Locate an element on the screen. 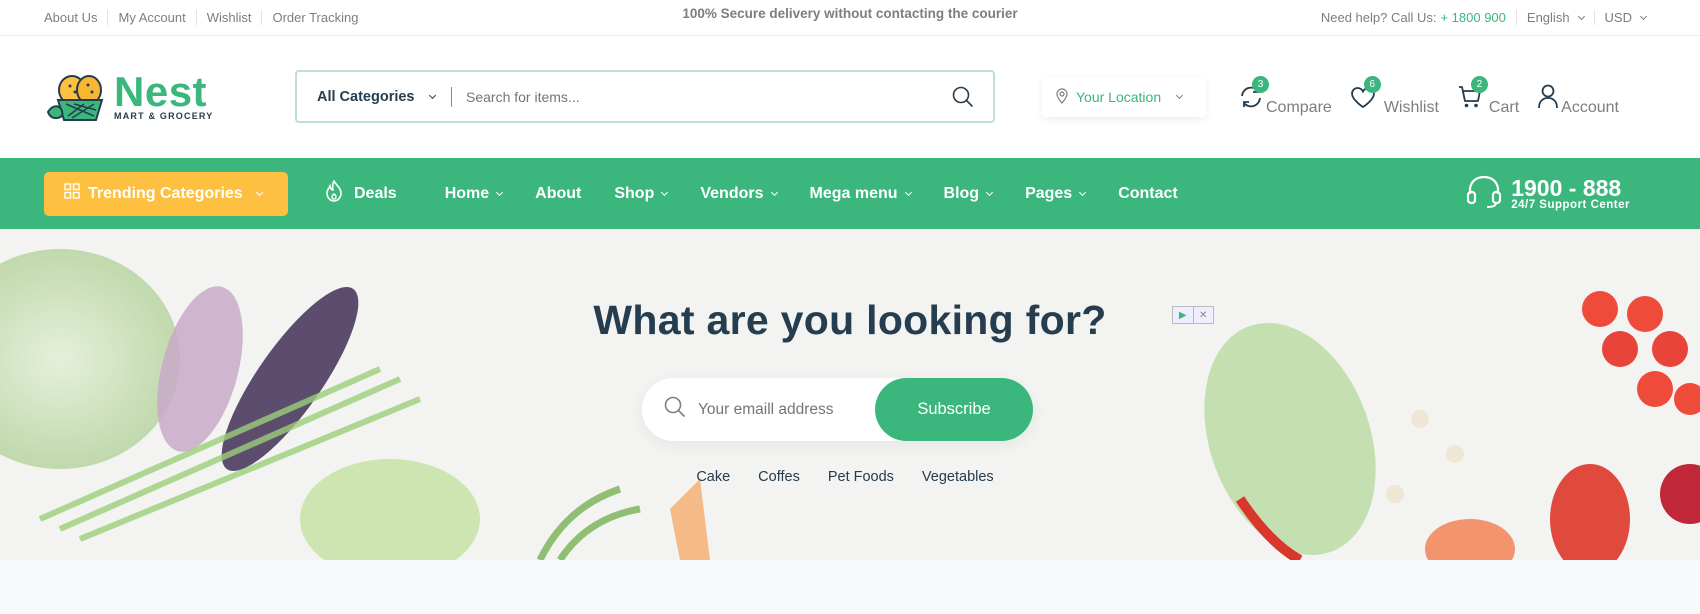  nav-item-about: About is located at coordinates (558, 194).